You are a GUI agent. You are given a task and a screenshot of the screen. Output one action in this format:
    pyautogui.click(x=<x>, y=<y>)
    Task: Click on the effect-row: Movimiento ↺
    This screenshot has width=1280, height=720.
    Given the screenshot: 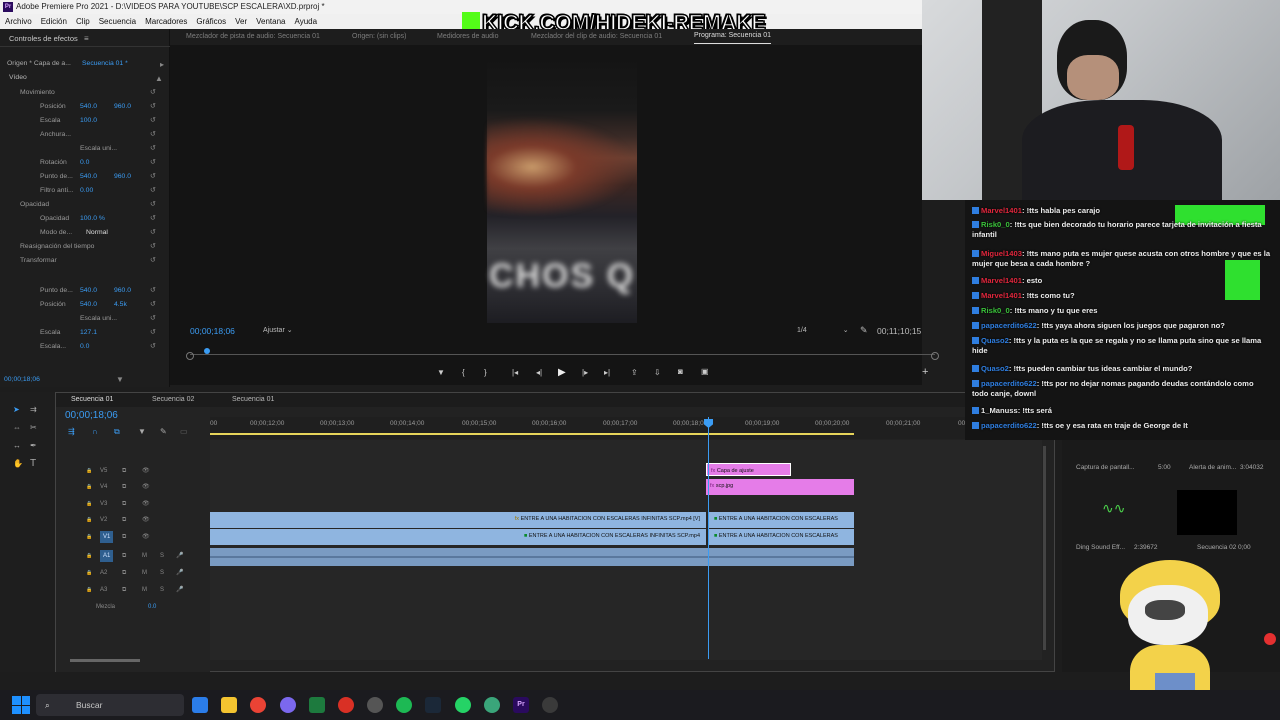 What is the action you would take?
    pyautogui.click(x=85, y=93)
    